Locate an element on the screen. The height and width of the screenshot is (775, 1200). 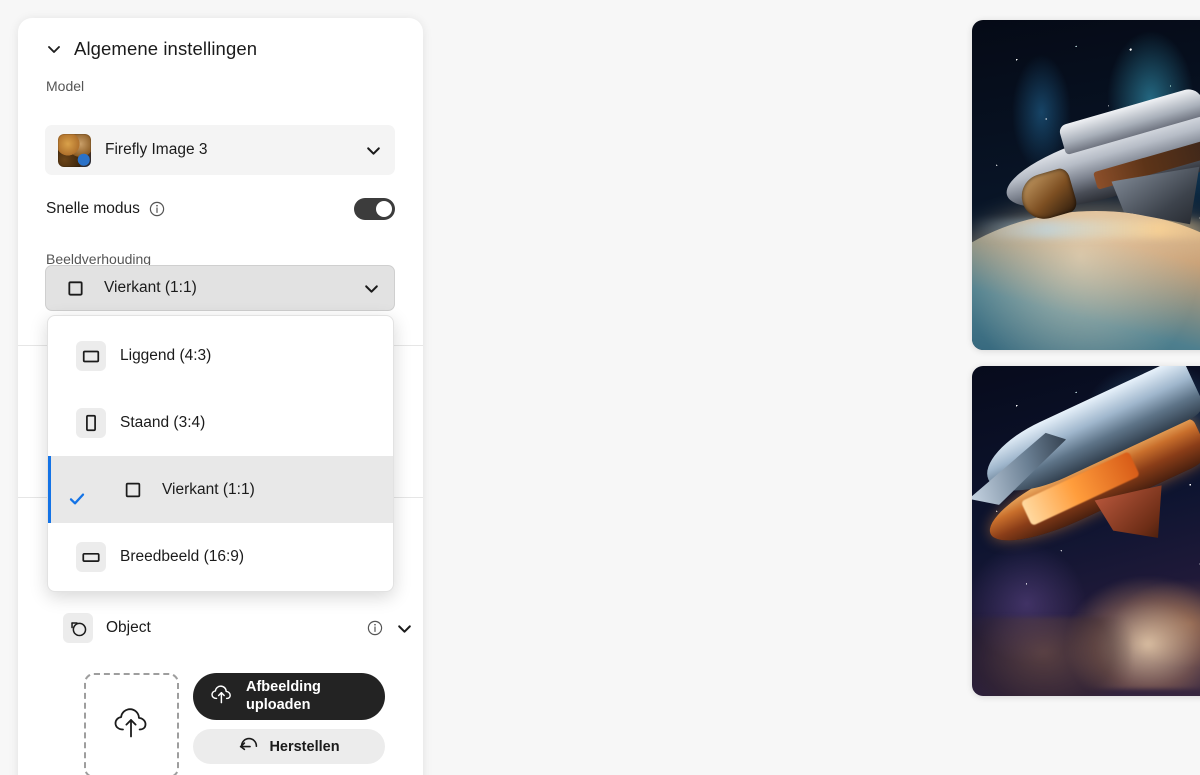
undo-arc-icon is located at coordinates (249, 746).